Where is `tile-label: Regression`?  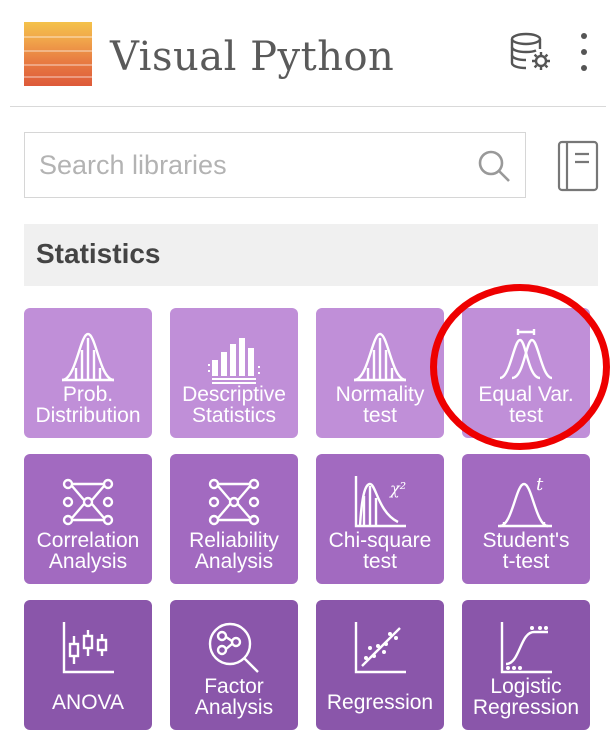 tile-label: Regression is located at coordinates (380, 702).